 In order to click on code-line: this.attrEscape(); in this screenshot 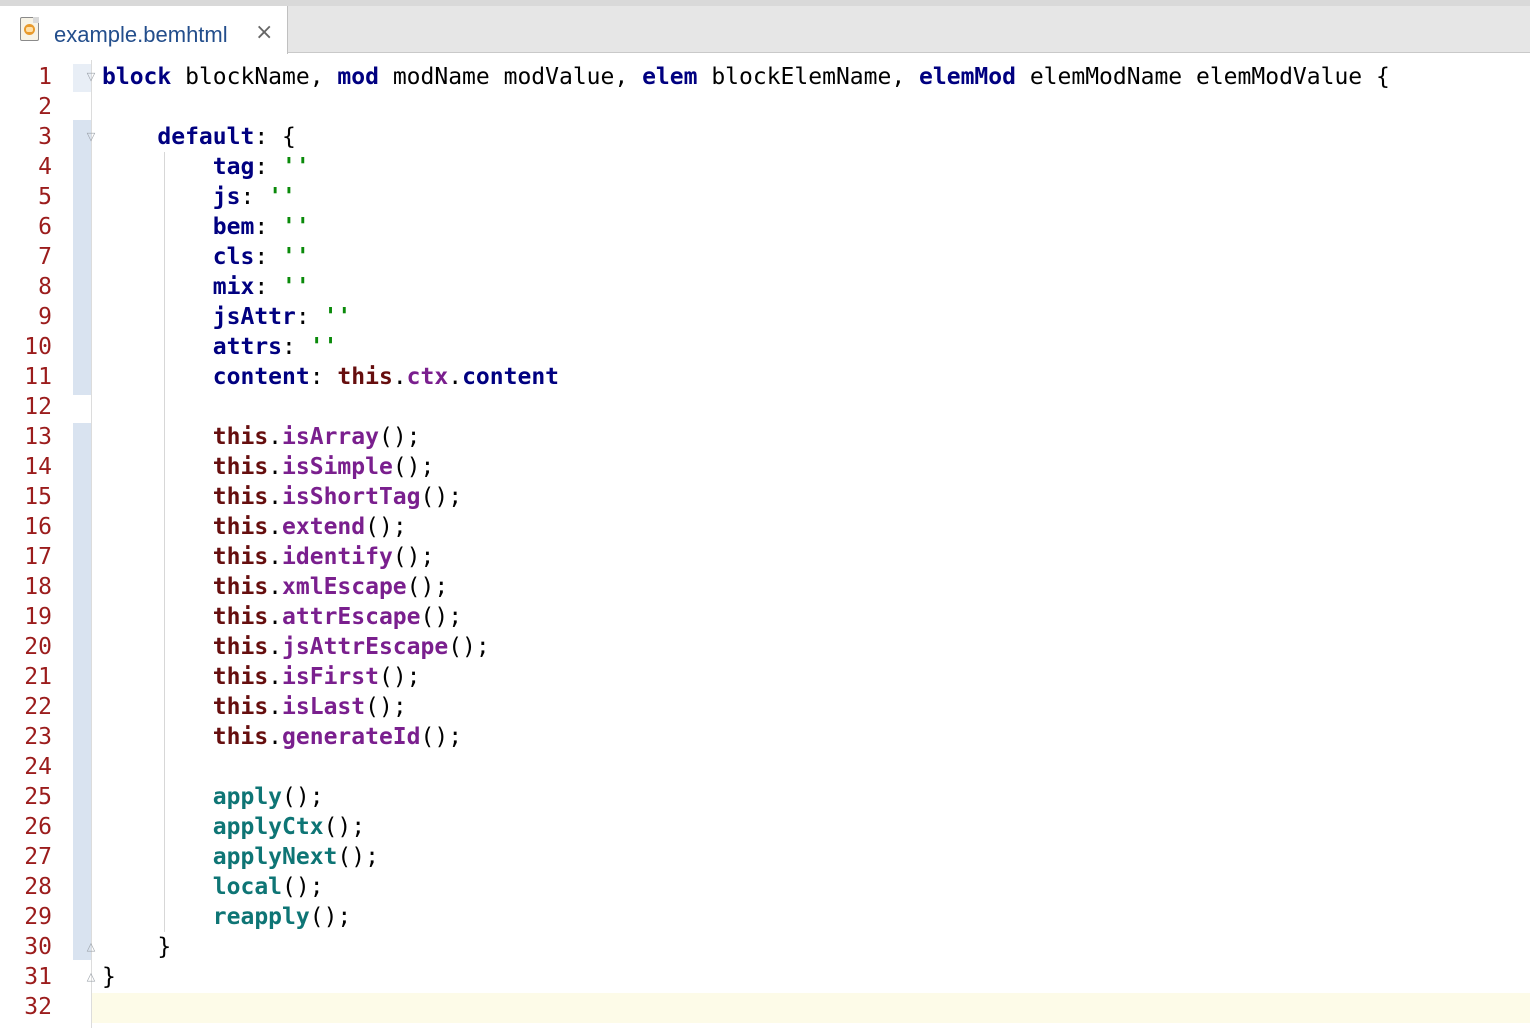, I will do `click(746, 617)`.